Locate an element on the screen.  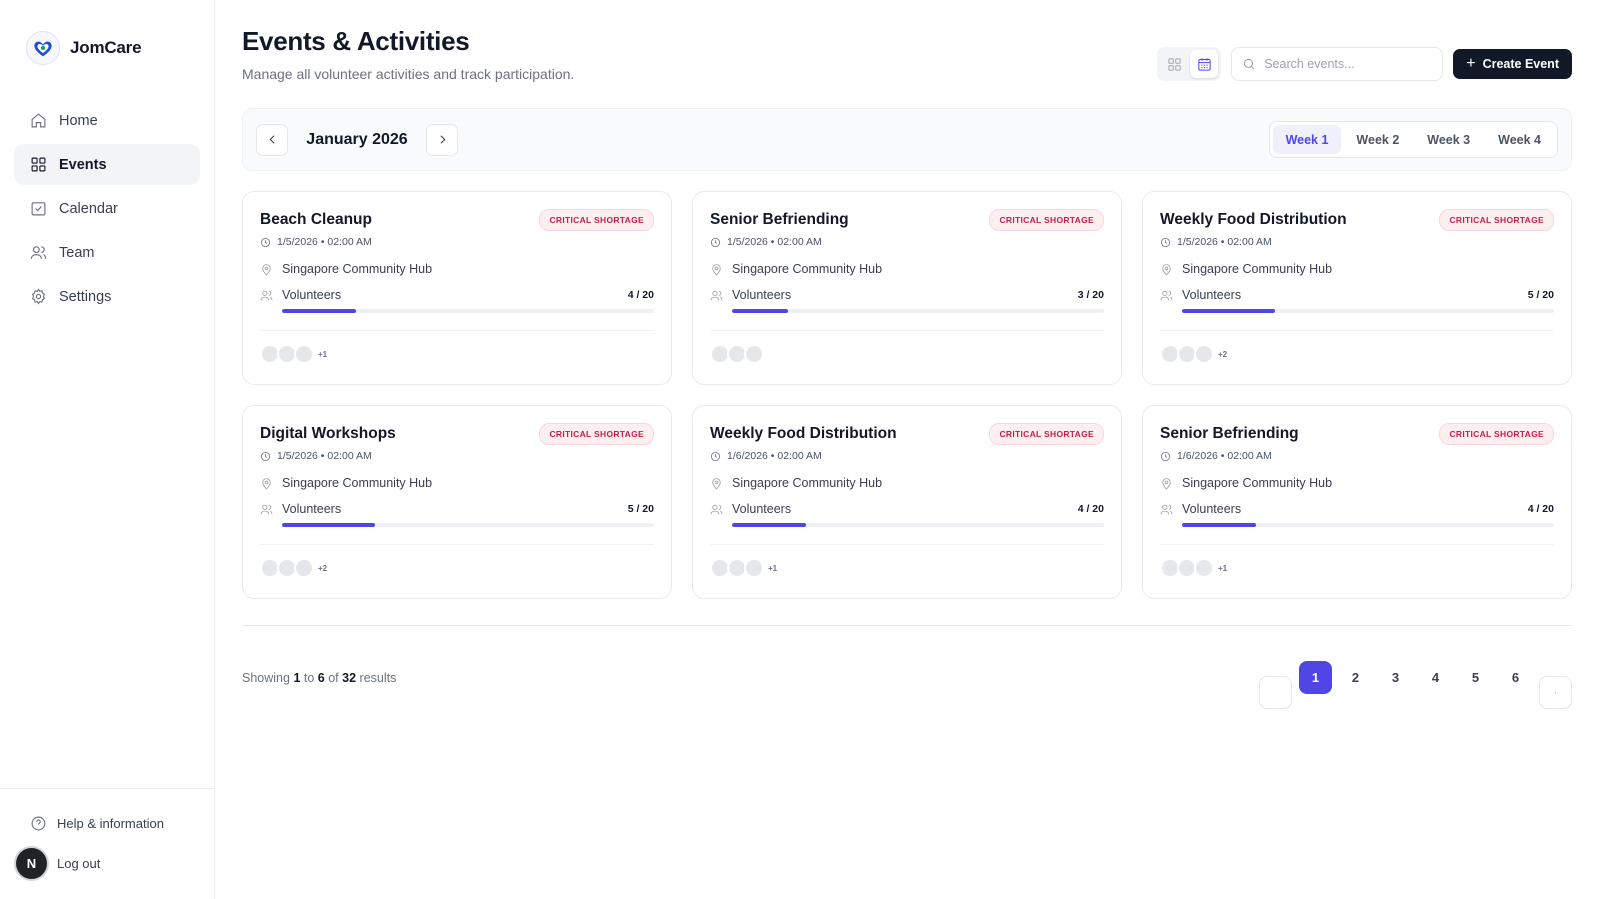
tab-week-2: Week 2 is located at coordinates (1377, 139).